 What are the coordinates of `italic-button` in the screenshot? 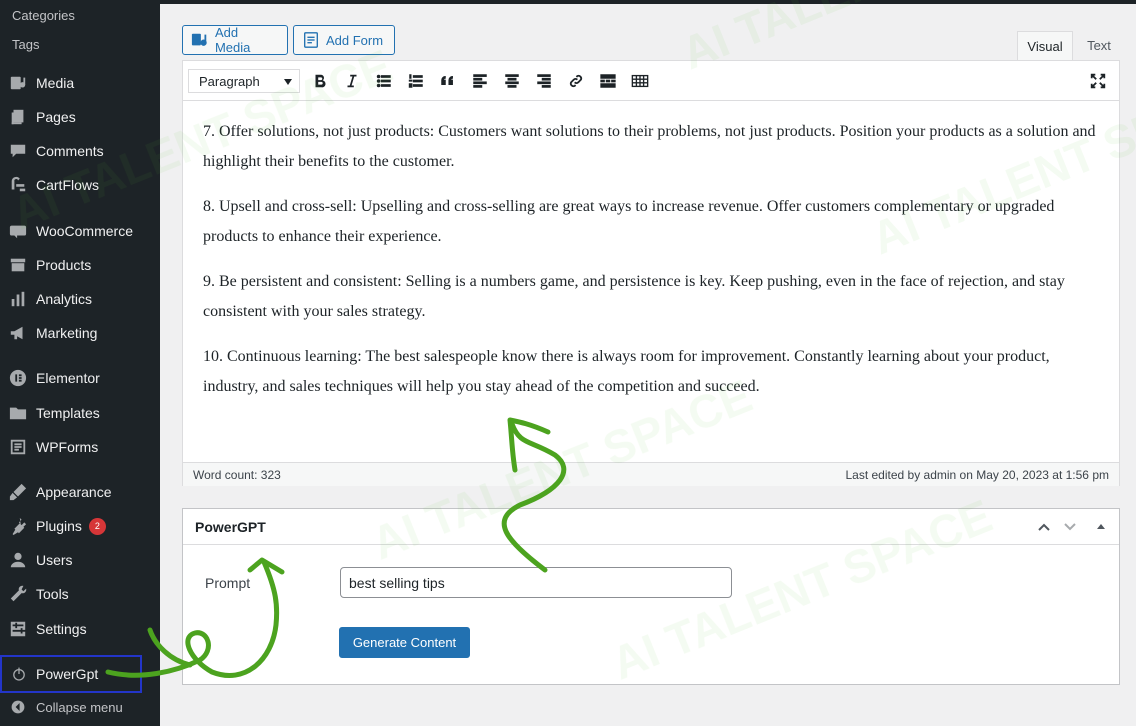 It's located at (352, 81).